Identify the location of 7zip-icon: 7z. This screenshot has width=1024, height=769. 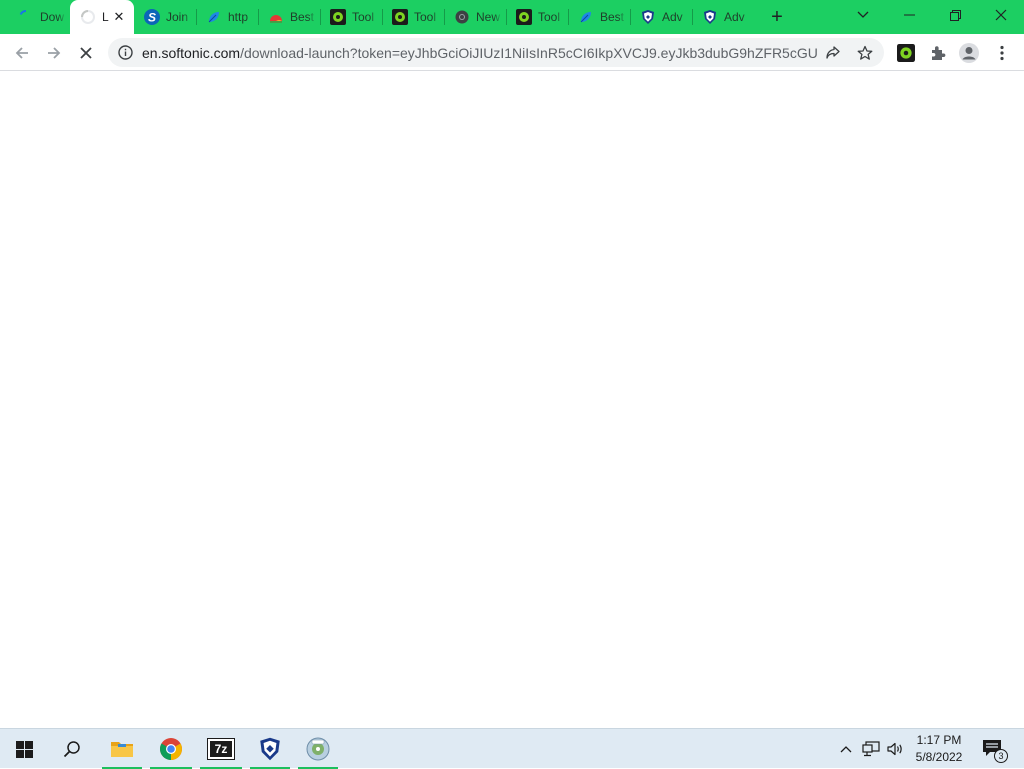
(221, 749).